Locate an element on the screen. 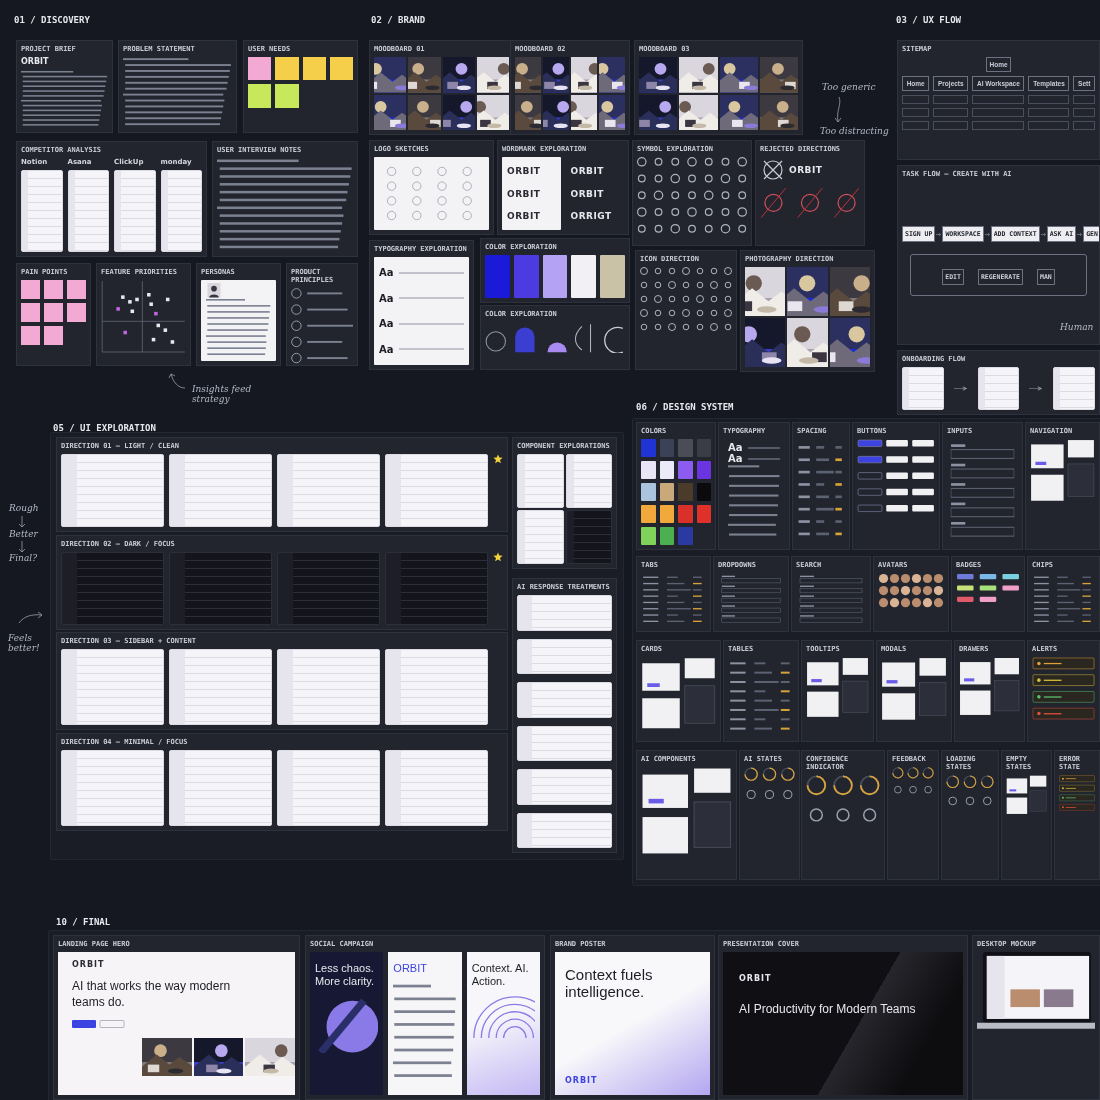 Image resolution: width=1100 pixels, height=1100 pixels. handwritten-note: Better is located at coordinates (23, 534).